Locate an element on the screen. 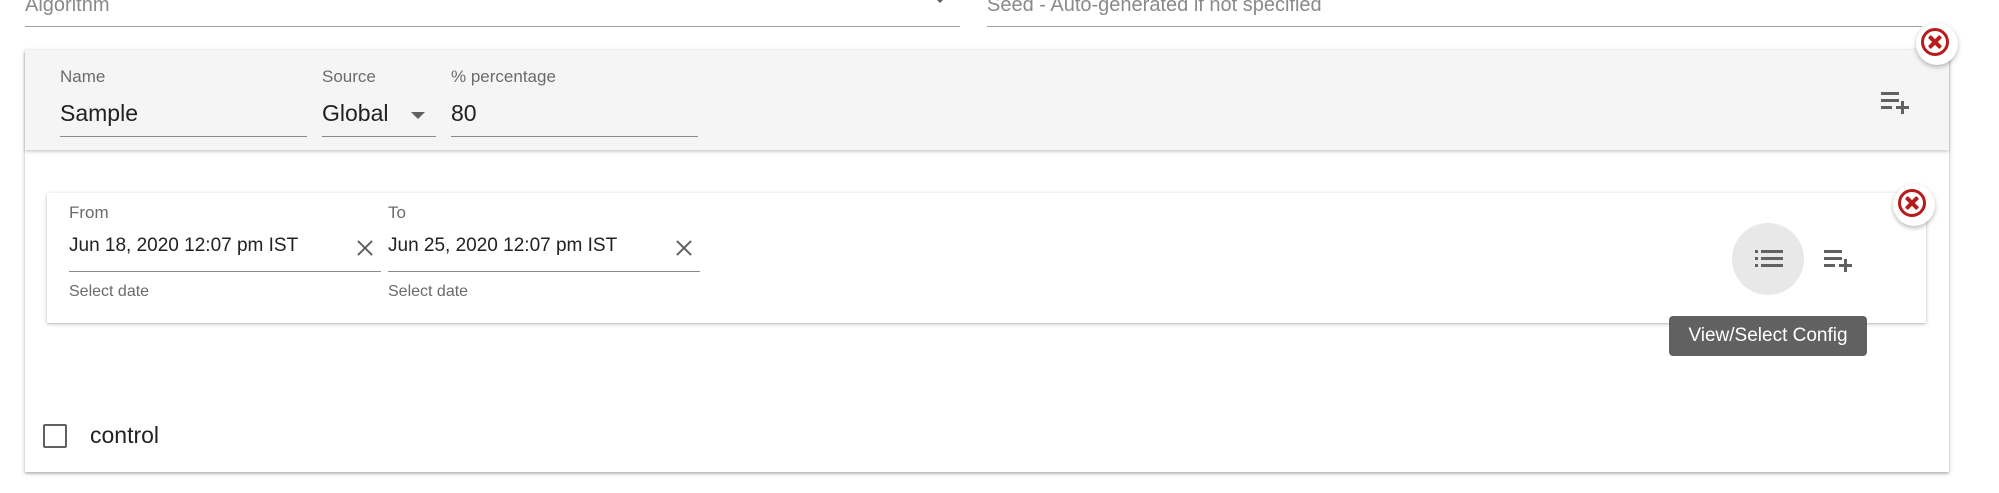 This screenshot has height=493, width=1999. name-underline is located at coordinates (183, 136).